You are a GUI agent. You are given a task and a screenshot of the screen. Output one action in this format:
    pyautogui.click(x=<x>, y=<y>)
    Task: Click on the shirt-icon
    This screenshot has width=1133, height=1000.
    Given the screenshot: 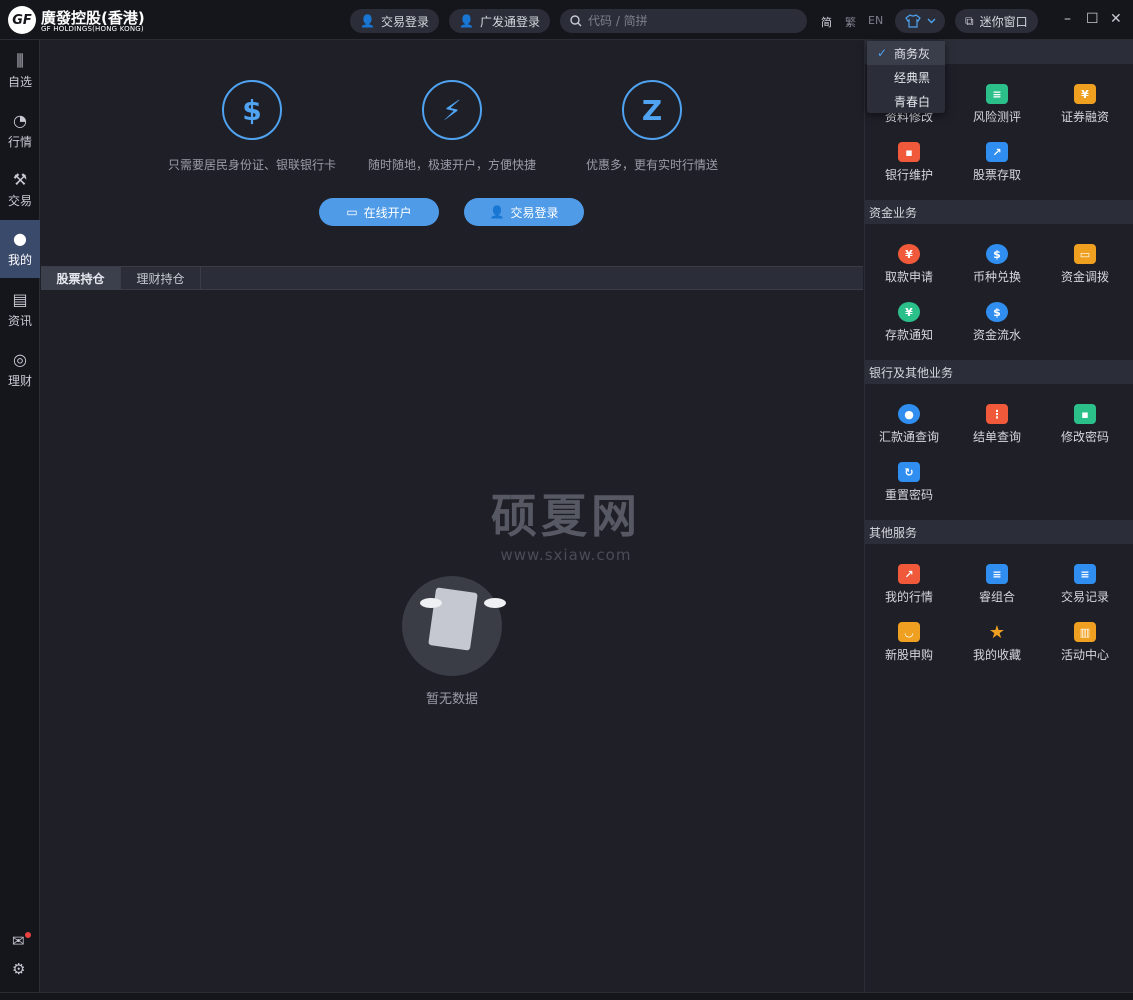 What is the action you would take?
    pyautogui.click(x=912, y=21)
    